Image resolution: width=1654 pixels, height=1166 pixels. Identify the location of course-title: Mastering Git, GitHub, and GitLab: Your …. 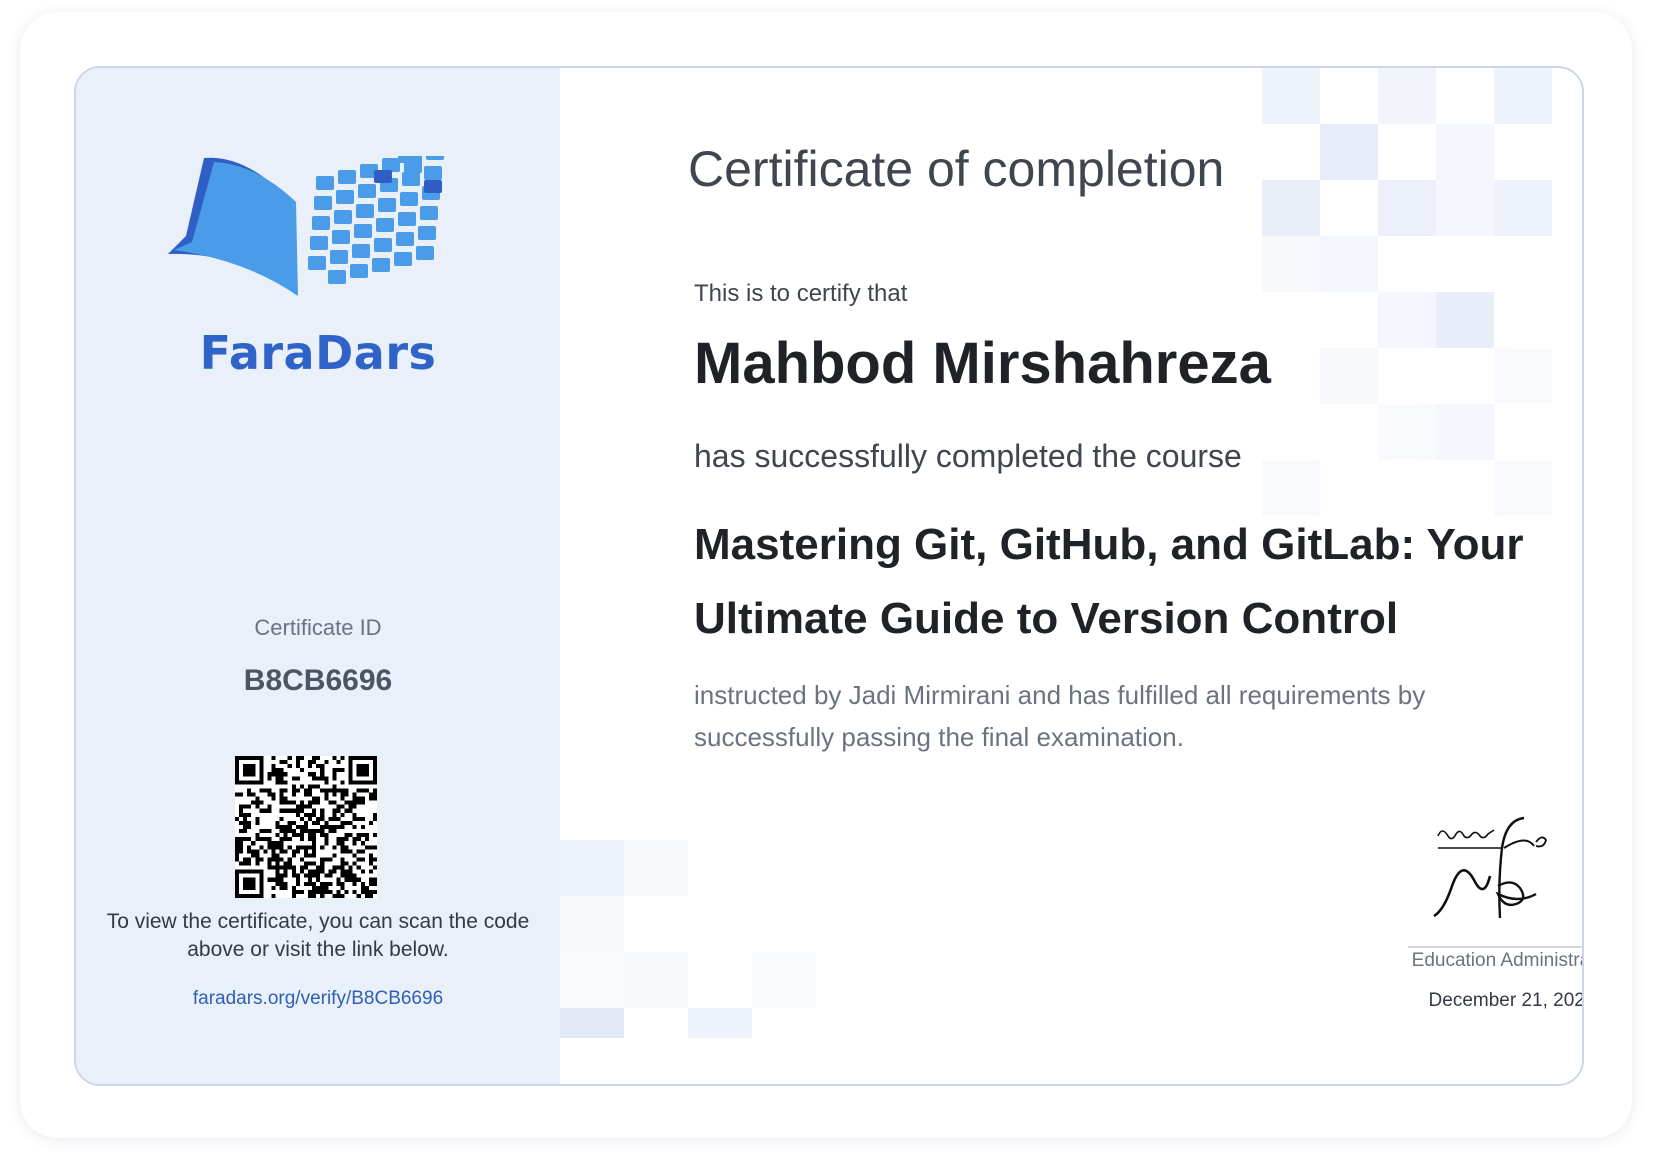
(1109, 581).